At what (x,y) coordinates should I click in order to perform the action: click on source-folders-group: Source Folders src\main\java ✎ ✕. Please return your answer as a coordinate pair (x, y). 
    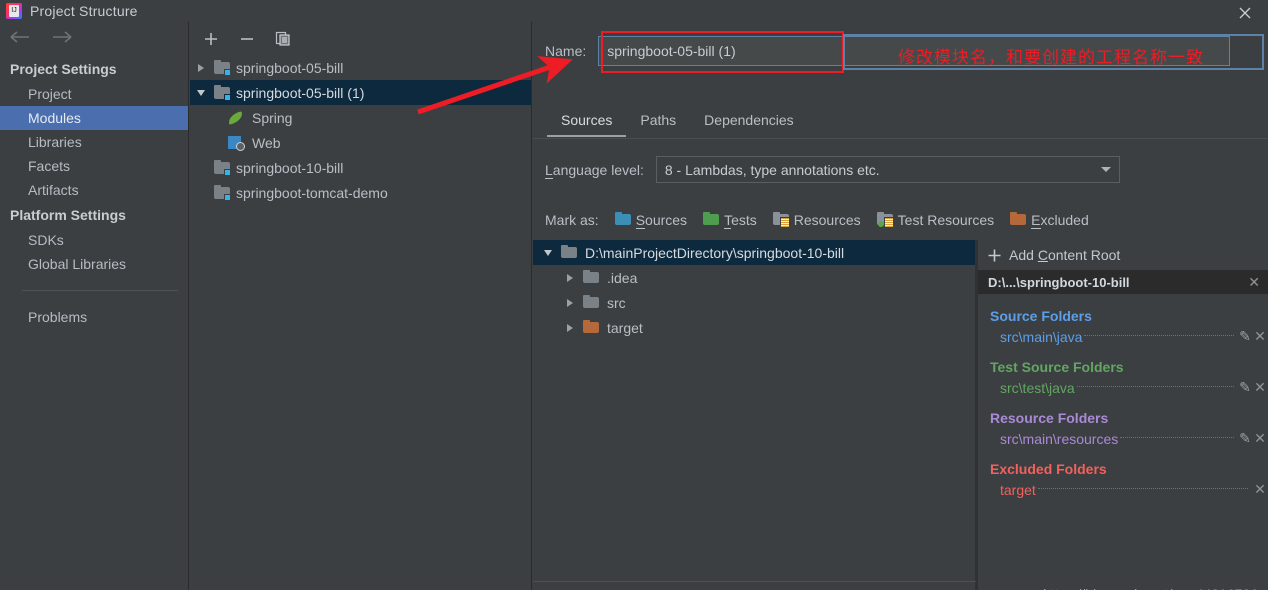
    Looking at the image, I should click on (1123, 326).